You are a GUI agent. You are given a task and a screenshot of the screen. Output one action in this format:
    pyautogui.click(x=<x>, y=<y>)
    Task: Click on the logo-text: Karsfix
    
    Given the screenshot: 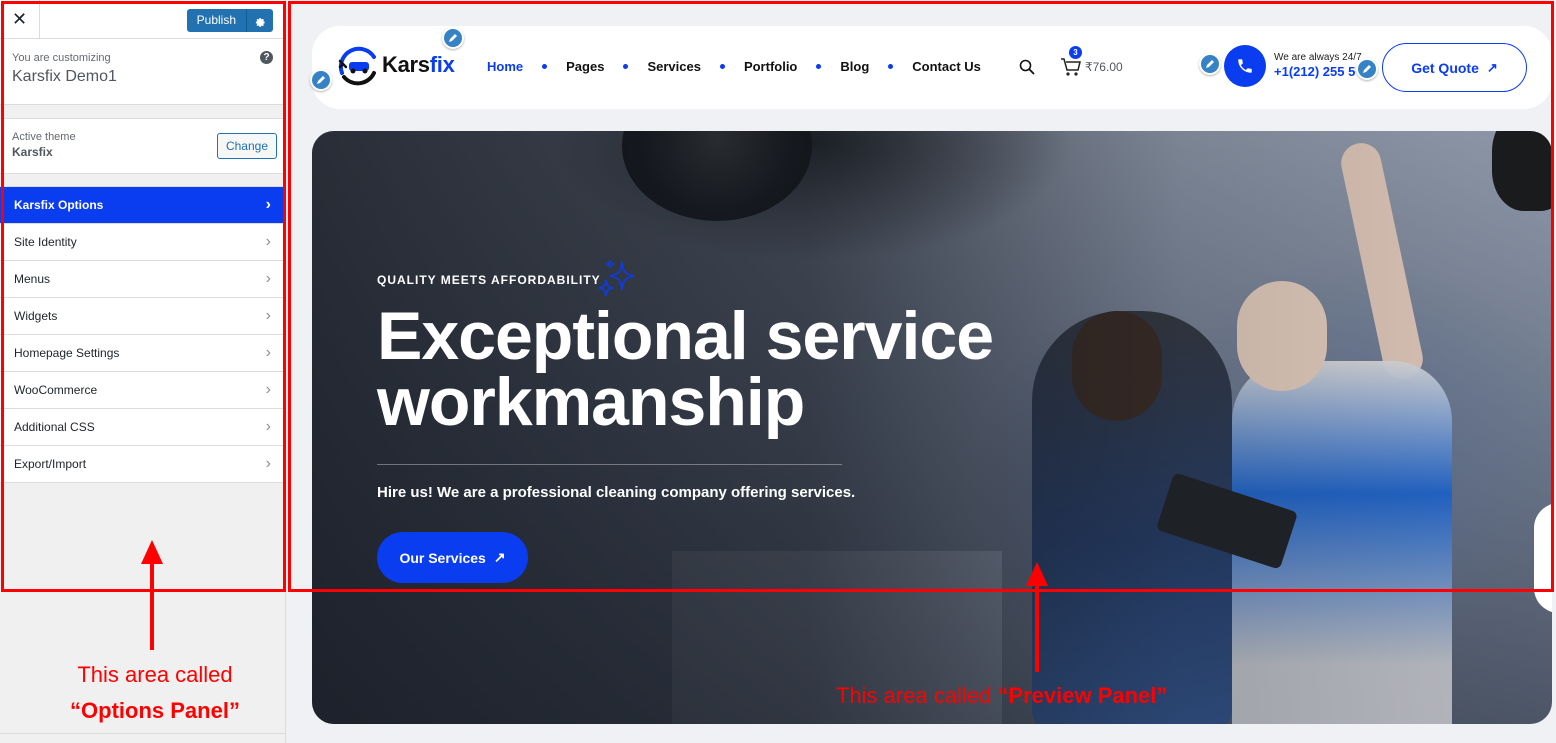 What is the action you would take?
    pyautogui.click(x=418, y=65)
    